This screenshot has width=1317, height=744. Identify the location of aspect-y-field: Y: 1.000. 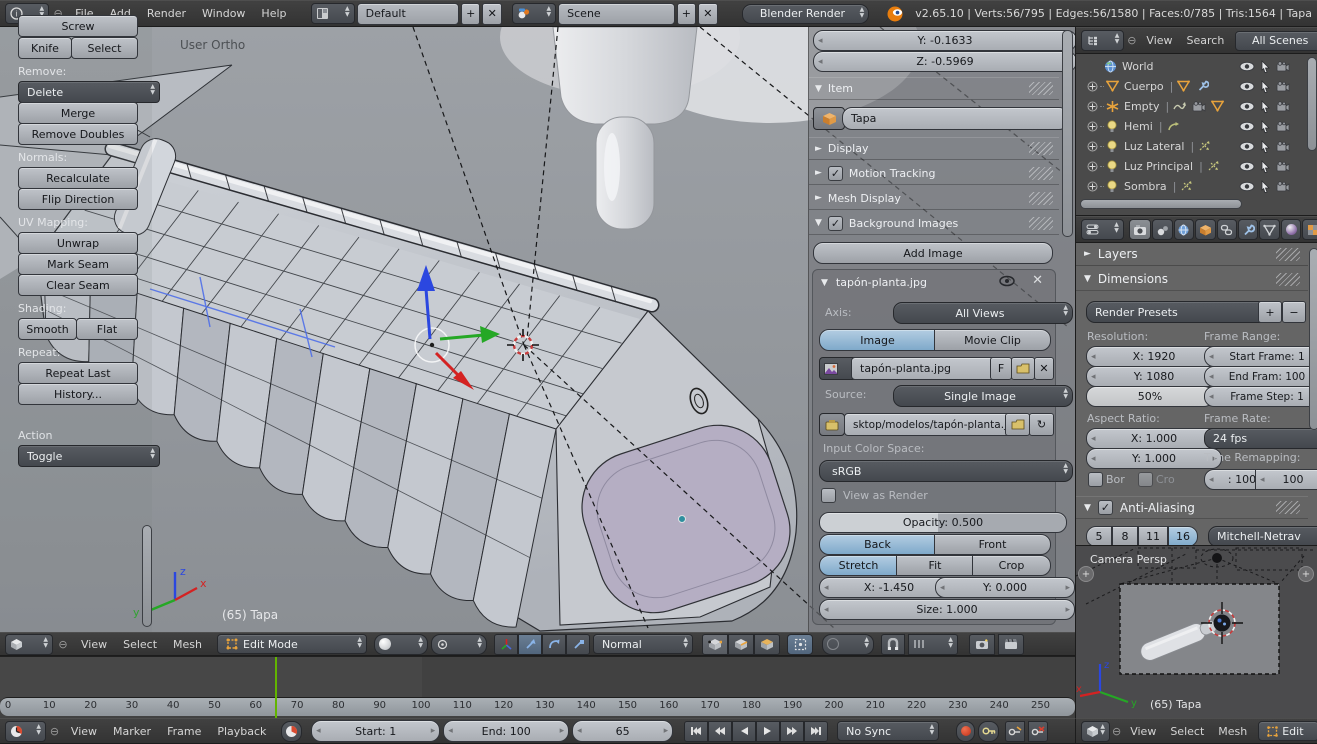
(1154, 458).